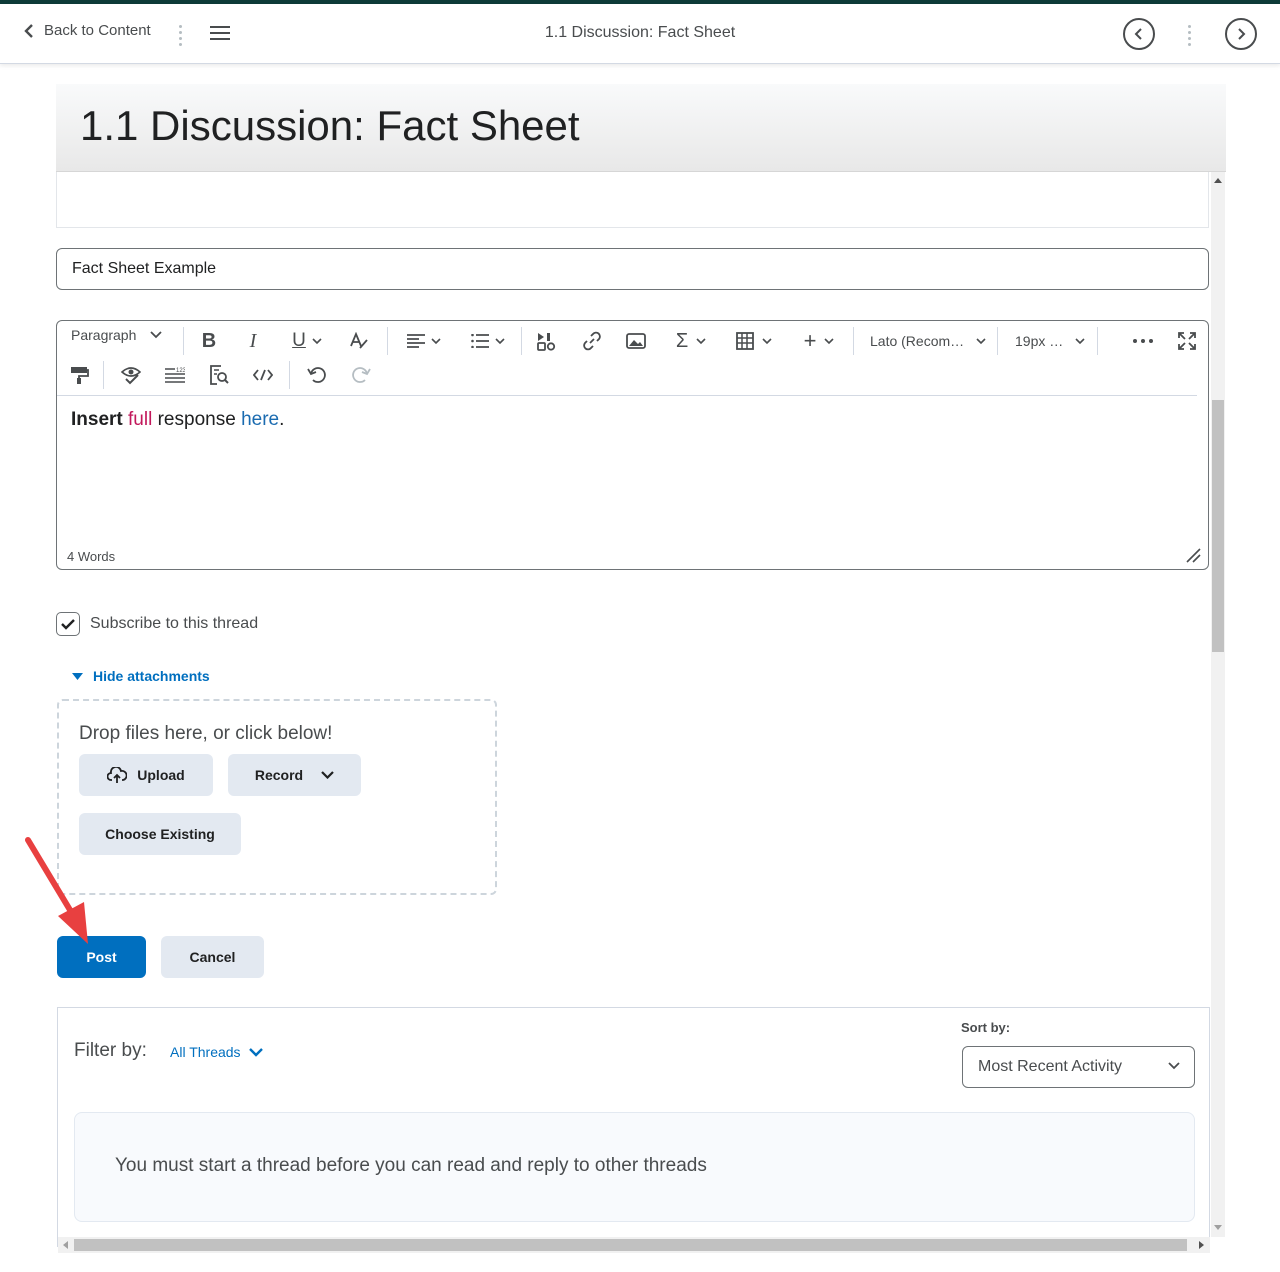 This screenshot has width=1280, height=1272. Describe the element at coordinates (209, 341) in the screenshot. I see `bold-icon: B` at that location.